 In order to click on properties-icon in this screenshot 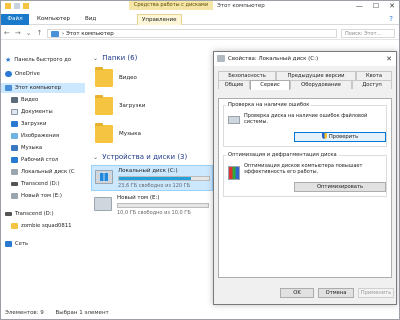, I will do `click(17, 6)`.